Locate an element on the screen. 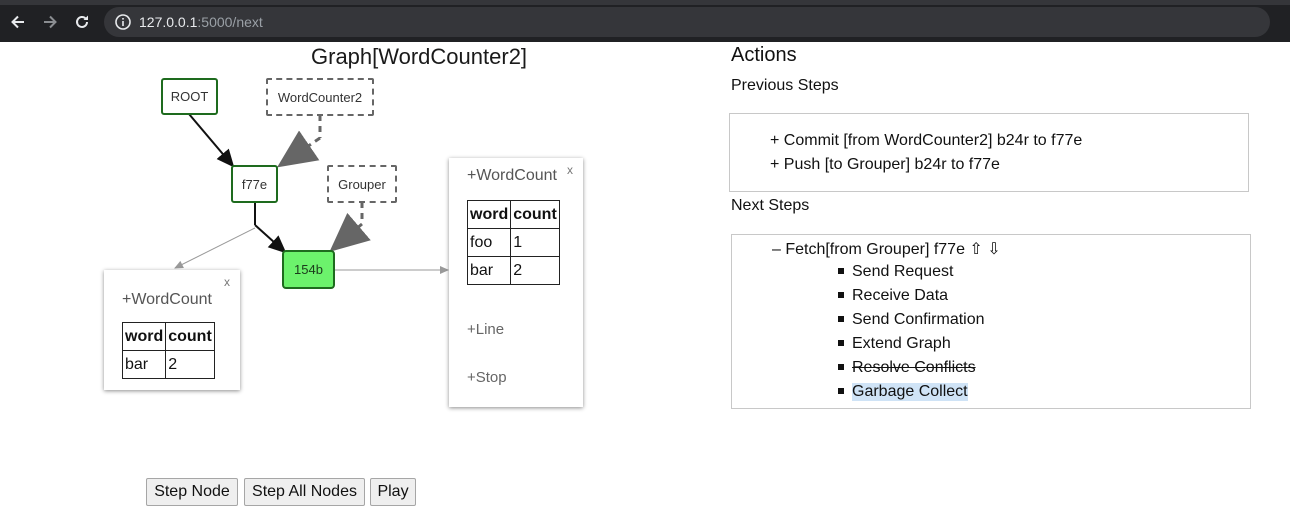 The image size is (1290, 512). node-f77e: f77e is located at coordinates (254, 184).